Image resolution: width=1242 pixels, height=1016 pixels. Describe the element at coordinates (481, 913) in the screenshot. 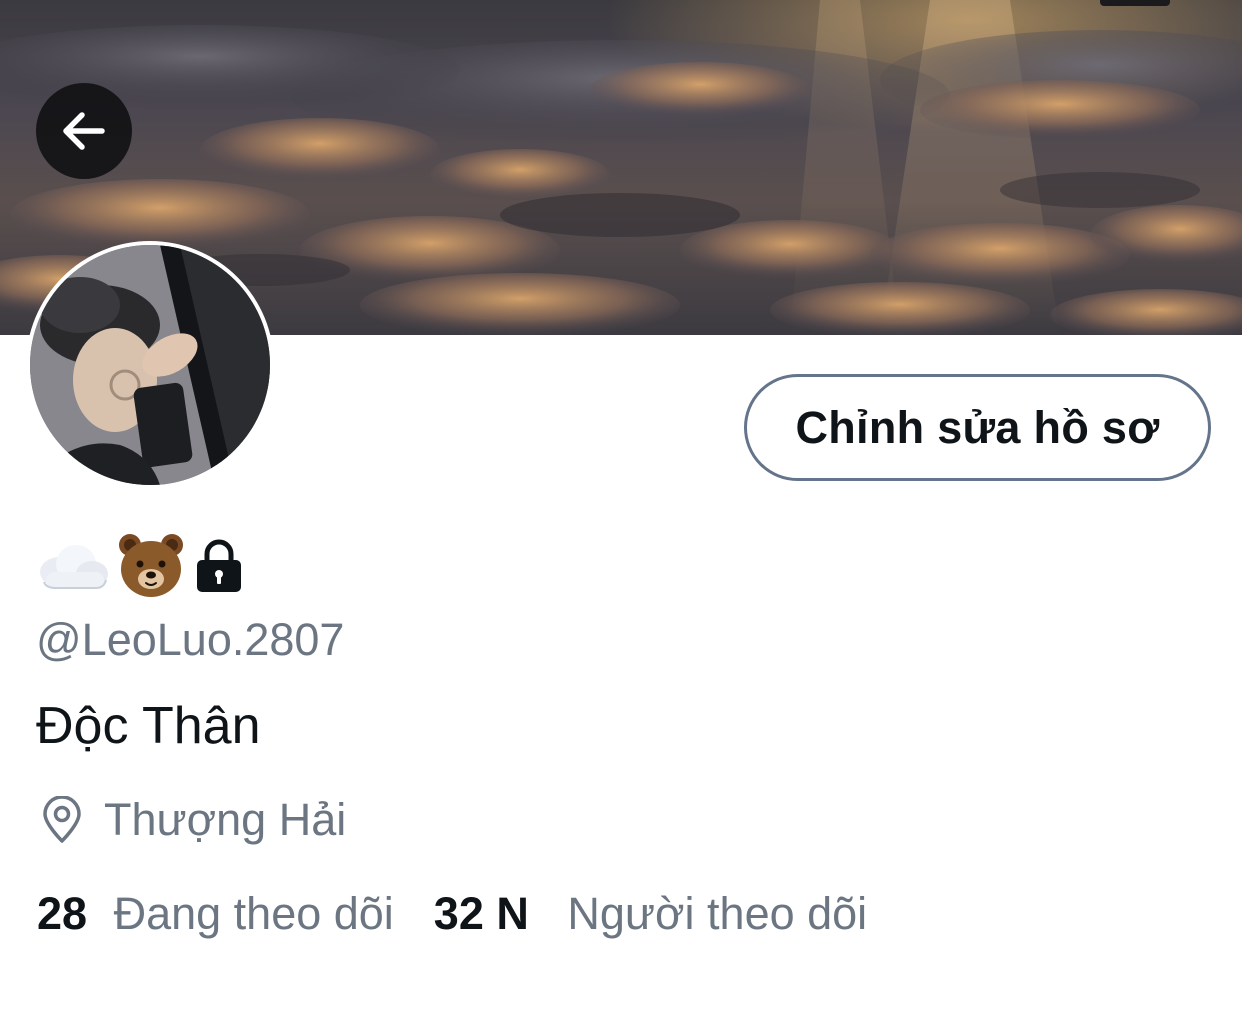

I see `followers-count: 32 N` at that location.